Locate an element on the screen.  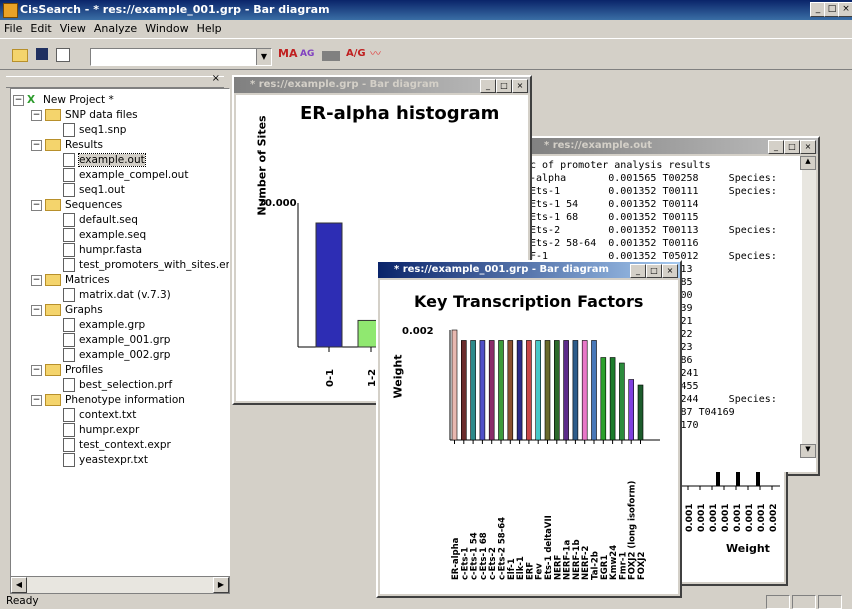
tree-item-label: context.txt is located at coordinates (108, 415).